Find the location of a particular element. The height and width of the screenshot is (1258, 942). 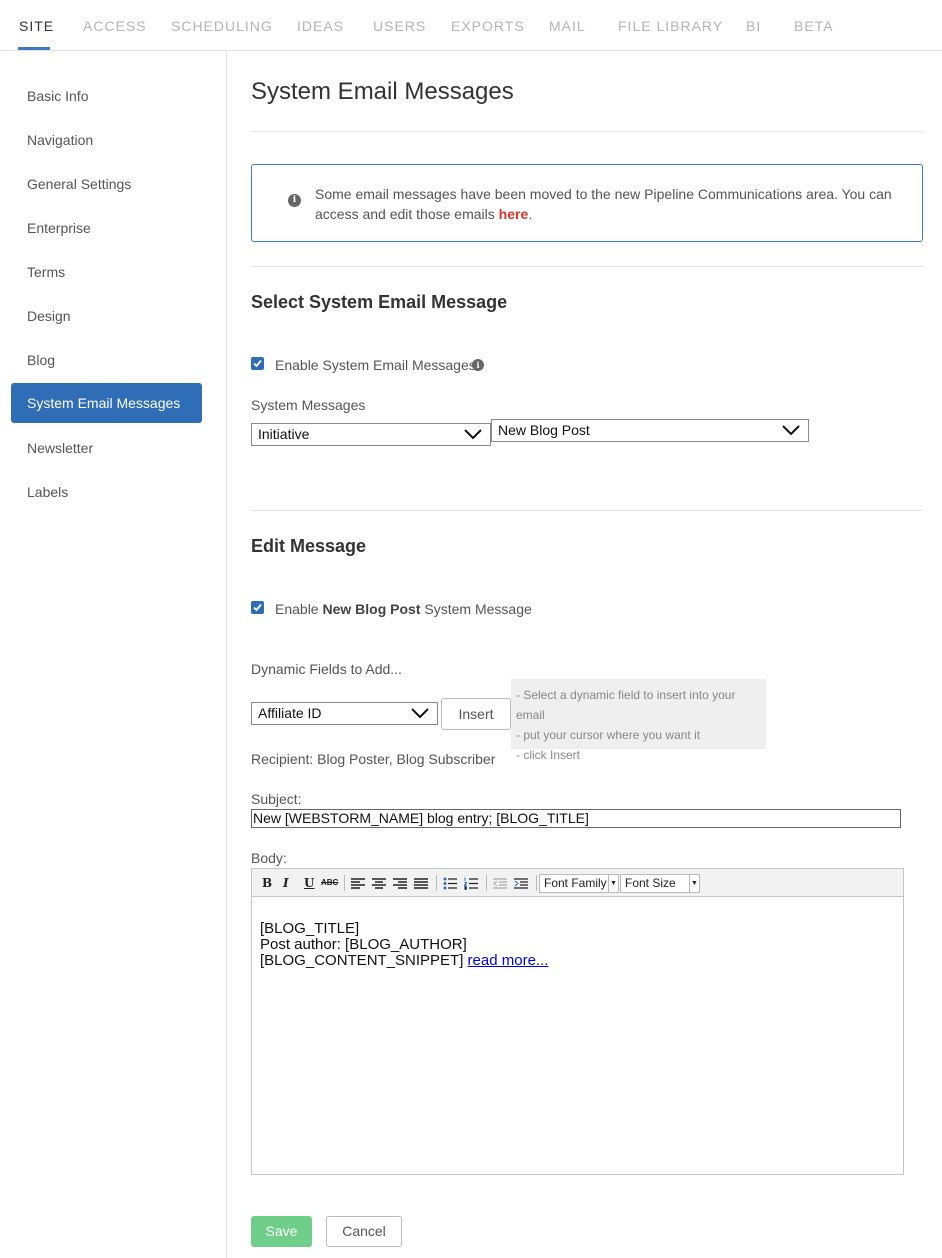

sidebar-item-general-settings: General Settings is located at coordinates (79, 184).